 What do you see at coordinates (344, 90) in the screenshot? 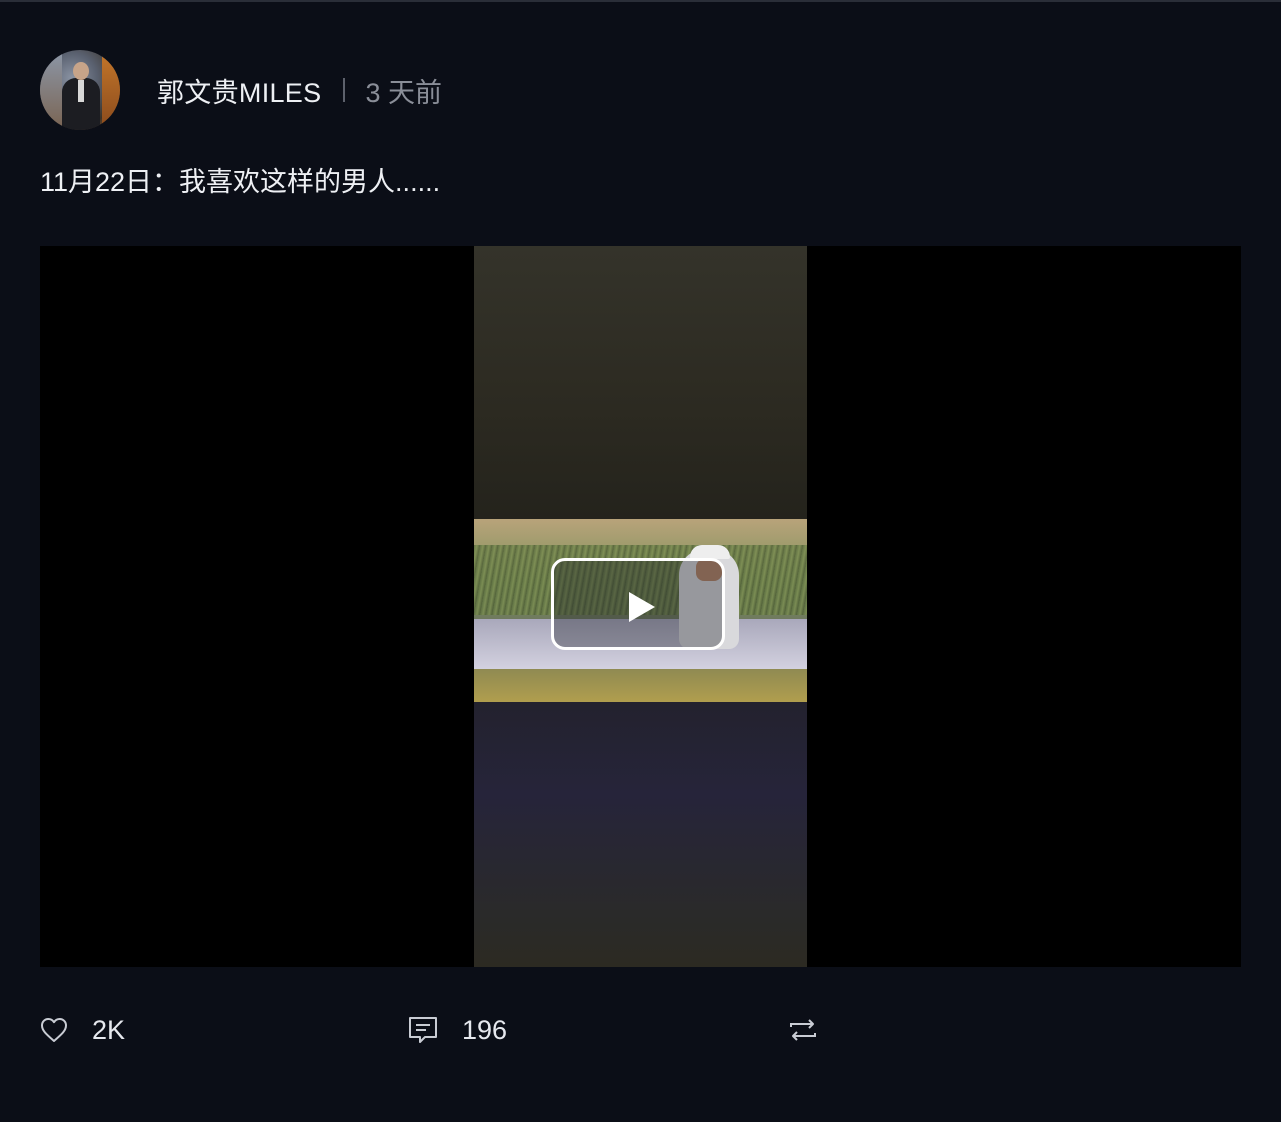
I see `header-separator` at bounding box center [344, 90].